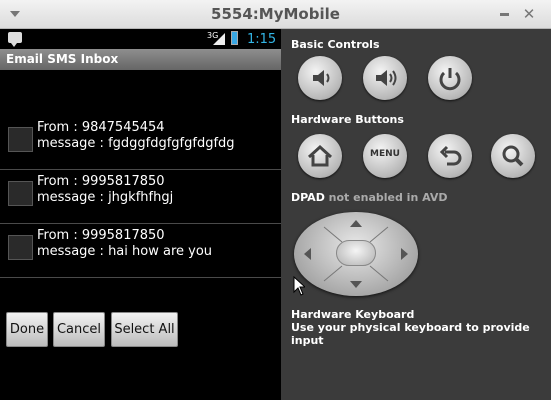 The image size is (551, 400). What do you see at coordinates (79, 329) in the screenshot?
I see `cancel-button: Cancel` at bounding box center [79, 329].